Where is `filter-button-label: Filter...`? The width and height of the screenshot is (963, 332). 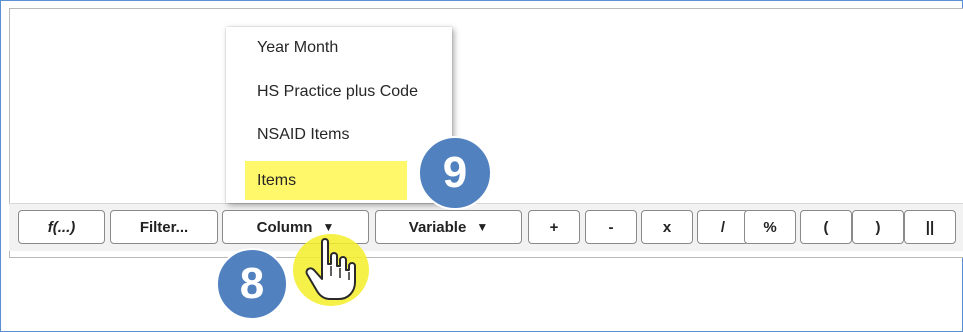 filter-button-label: Filter... is located at coordinates (164, 227).